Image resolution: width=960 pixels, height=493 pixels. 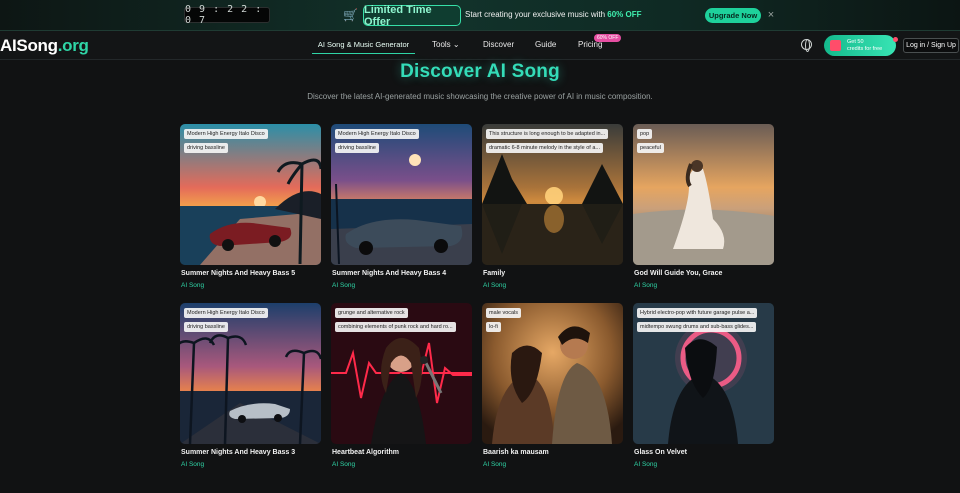 What do you see at coordinates (29, 45) in the screenshot?
I see `logo-text: AISong` at bounding box center [29, 45].